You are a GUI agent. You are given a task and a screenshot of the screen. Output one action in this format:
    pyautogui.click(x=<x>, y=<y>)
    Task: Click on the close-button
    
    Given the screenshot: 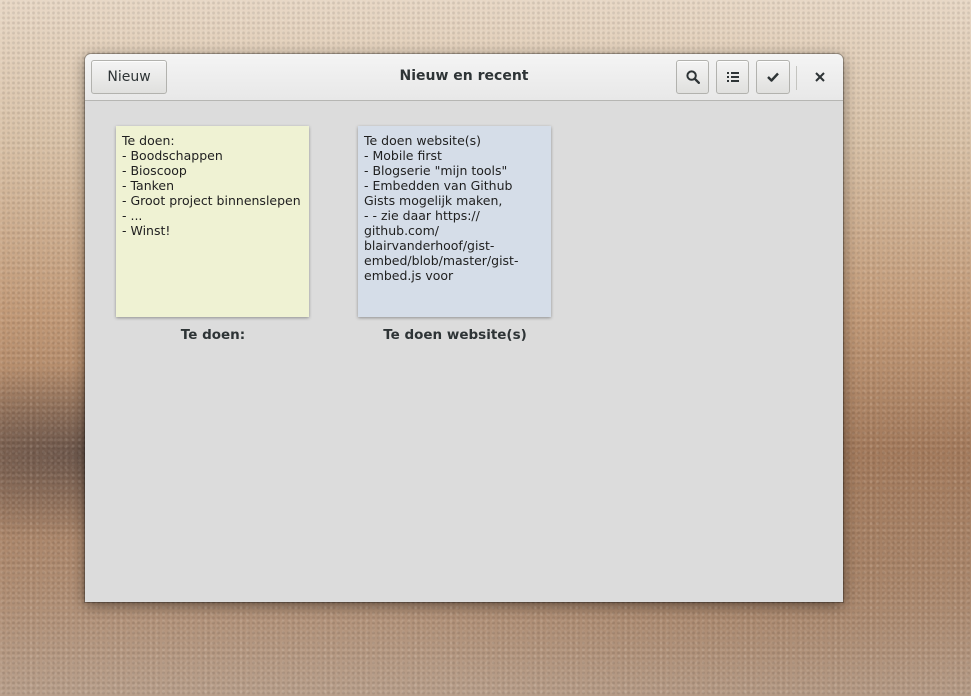 What is the action you would take?
    pyautogui.click(x=820, y=77)
    